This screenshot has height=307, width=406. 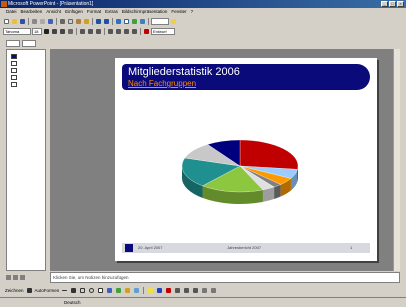 I want to click on line-color-button, so click(x=159, y=290).